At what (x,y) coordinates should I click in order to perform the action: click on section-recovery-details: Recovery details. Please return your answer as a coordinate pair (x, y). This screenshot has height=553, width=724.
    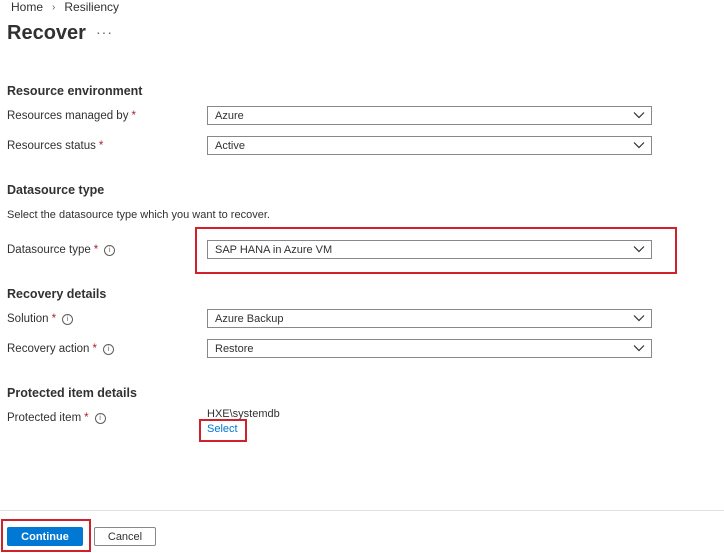
    Looking at the image, I should click on (57, 294).